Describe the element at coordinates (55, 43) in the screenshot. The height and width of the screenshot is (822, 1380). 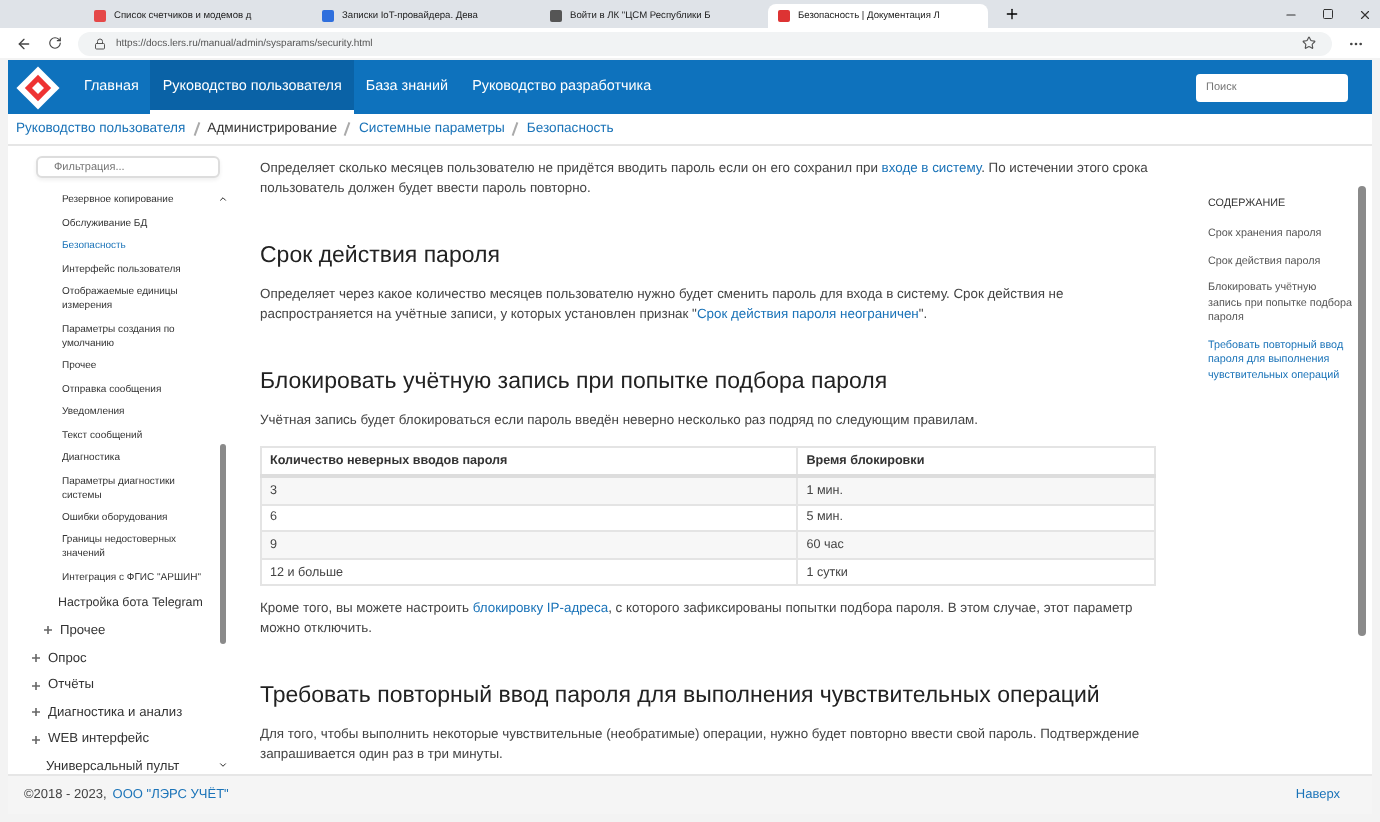
I see `refresh-icon` at that location.